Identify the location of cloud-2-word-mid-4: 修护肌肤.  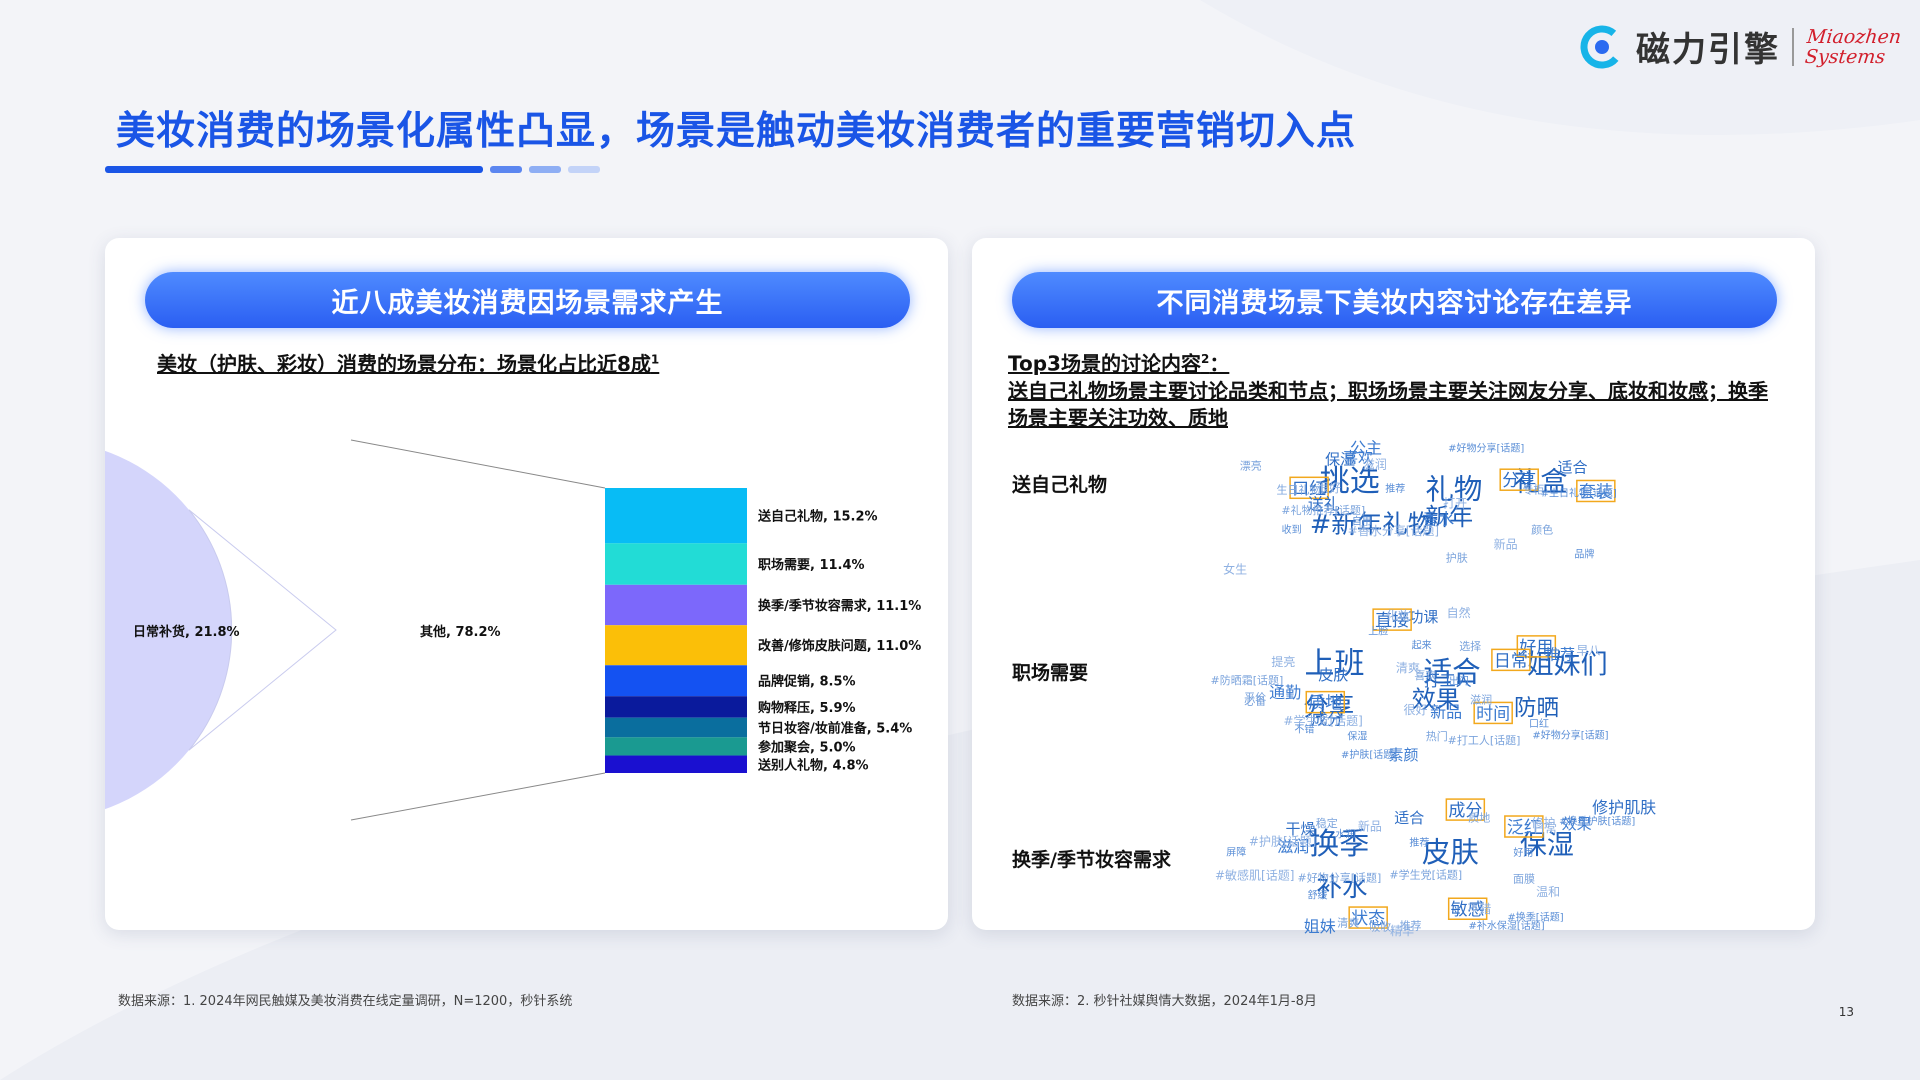
(1624, 807).